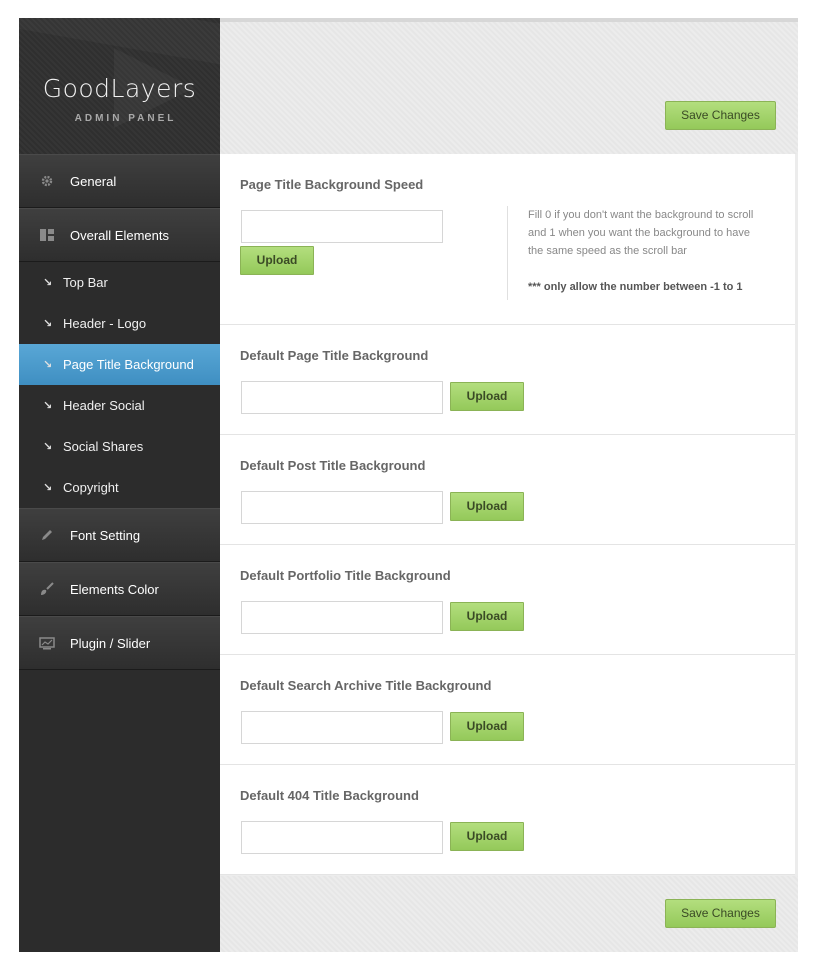  I want to click on sidebar-item-plugin-slider: Plugin / Slider, so click(119, 643).